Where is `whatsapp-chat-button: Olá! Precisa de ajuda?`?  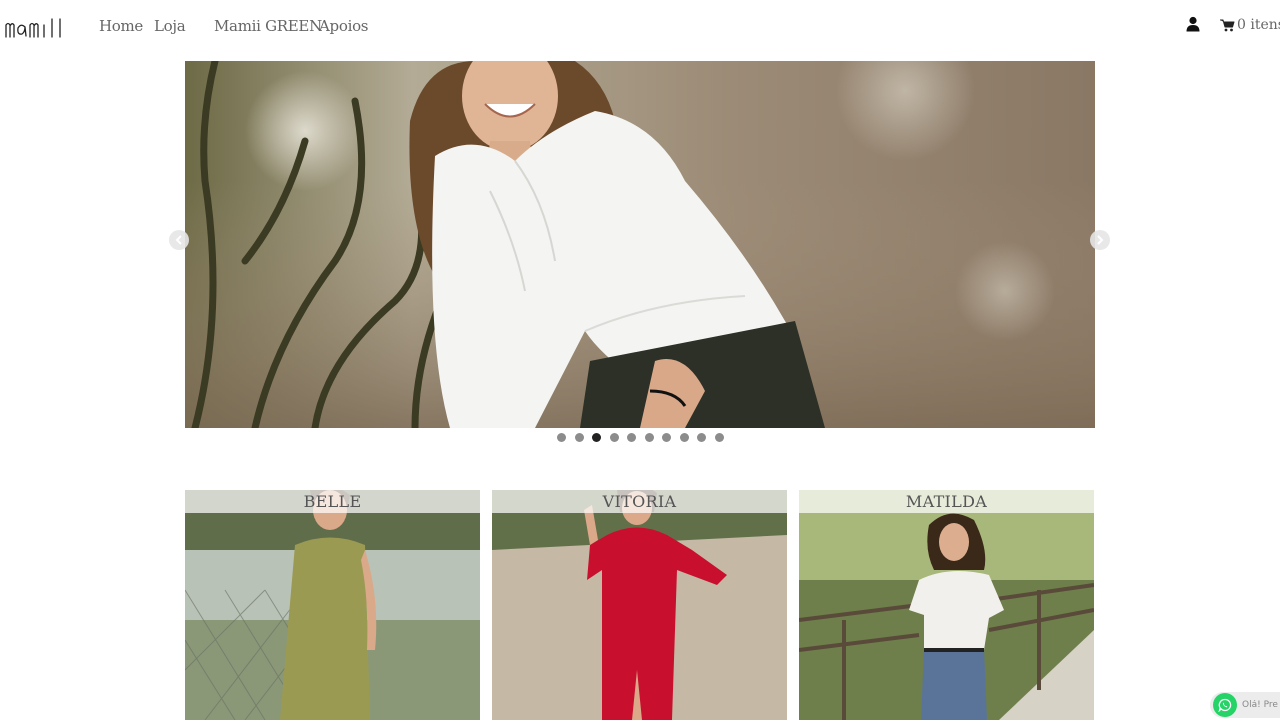 whatsapp-chat-button: Olá! Precisa de ajuda? is located at coordinates (1245, 705).